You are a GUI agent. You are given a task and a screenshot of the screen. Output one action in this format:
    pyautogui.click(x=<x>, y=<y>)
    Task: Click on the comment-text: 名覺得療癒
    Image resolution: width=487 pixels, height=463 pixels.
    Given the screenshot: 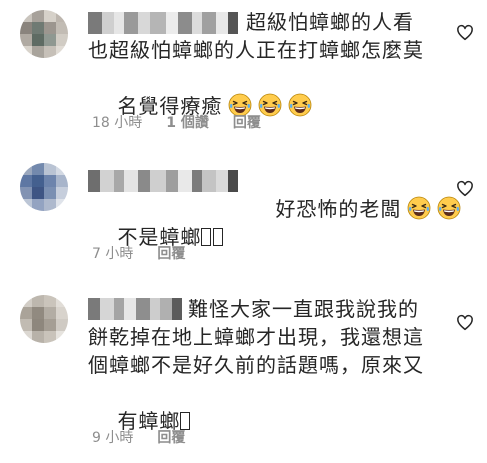 What is the action you would take?
    pyautogui.click(x=200, y=106)
    